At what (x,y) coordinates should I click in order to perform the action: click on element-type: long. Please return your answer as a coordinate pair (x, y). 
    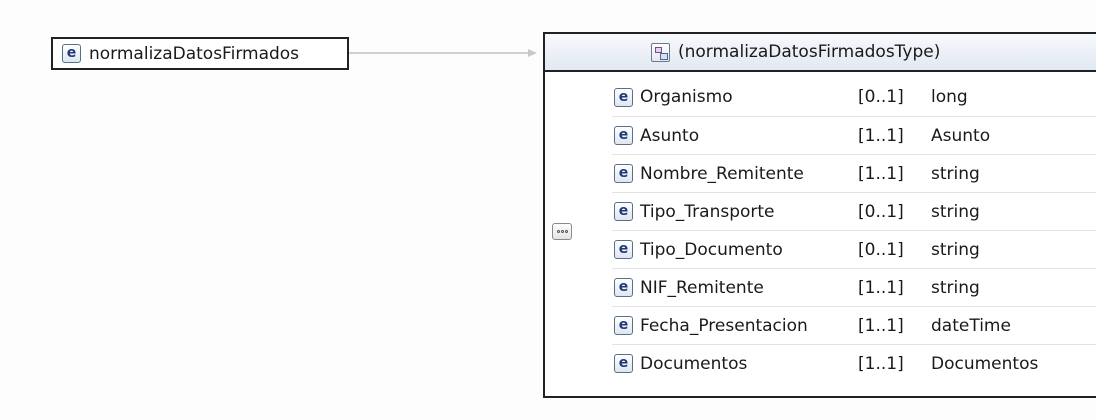
    Looking at the image, I should click on (949, 97).